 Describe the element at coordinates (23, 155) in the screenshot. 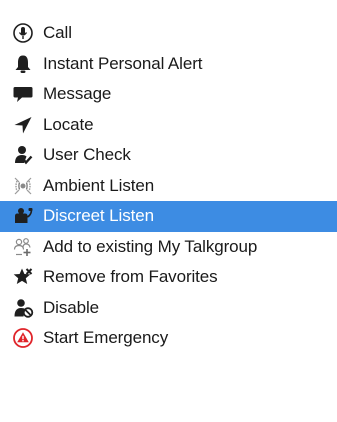

I see `user-check-icon` at that location.